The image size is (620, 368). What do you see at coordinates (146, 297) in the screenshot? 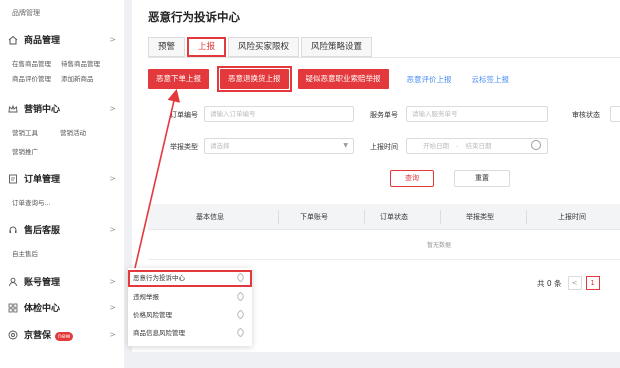
I see `menu-item-label: 违规举报` at bounding box center [146, 297].